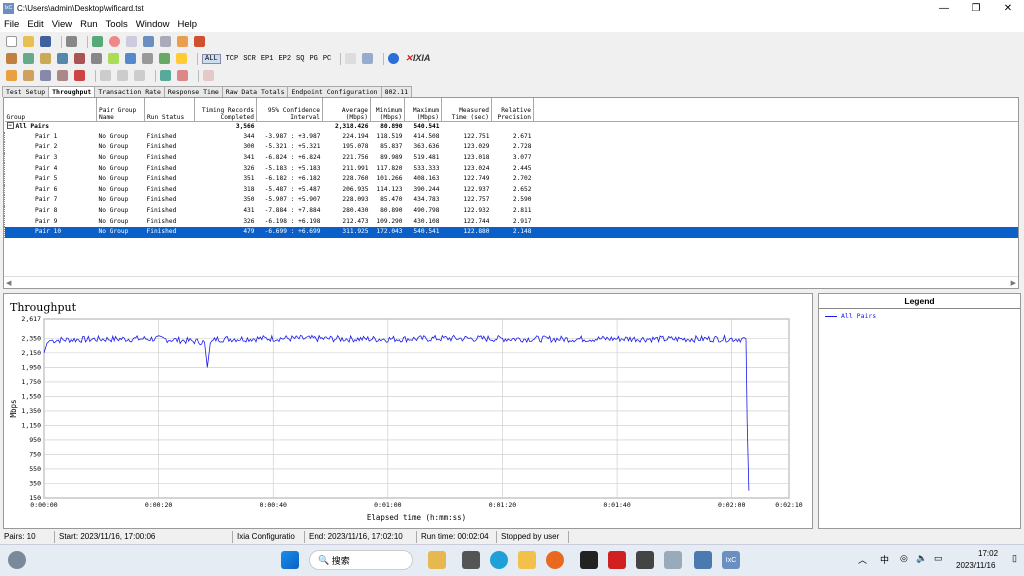 Image resolution: width=1024 pixels, height=576 pixels. I want to click on swap-icon, so click(105, 75).